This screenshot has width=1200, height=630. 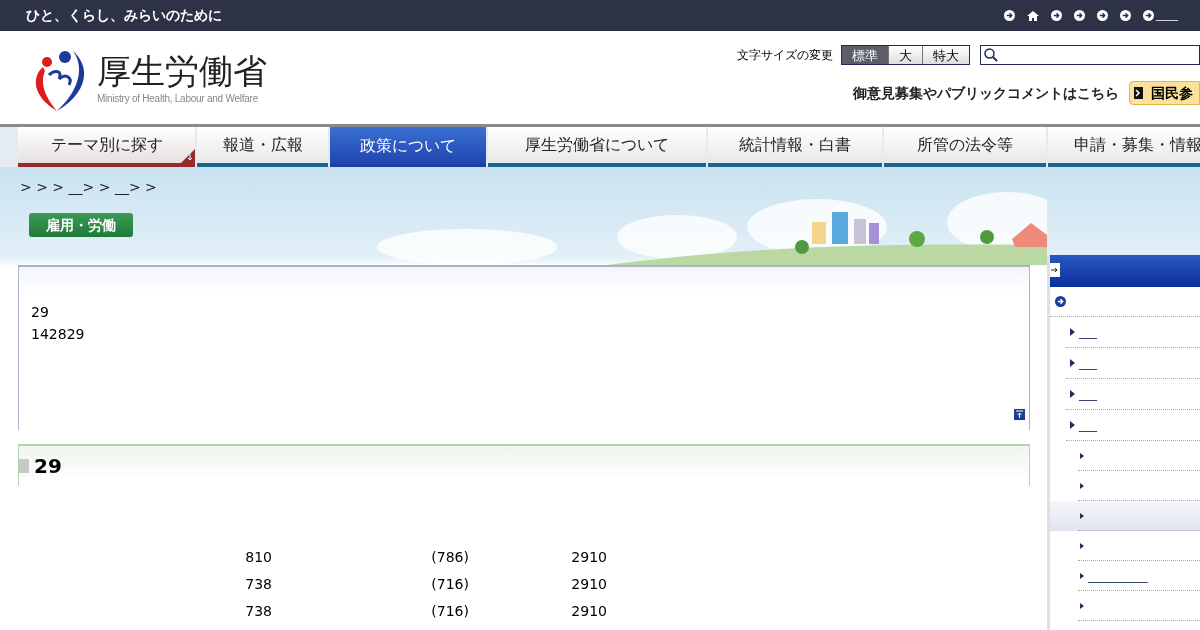 What do you see at coordinates (182, 71) in the screenshot?
I see `logo-title: 厚生労働省` at bounding box center [182, 71].